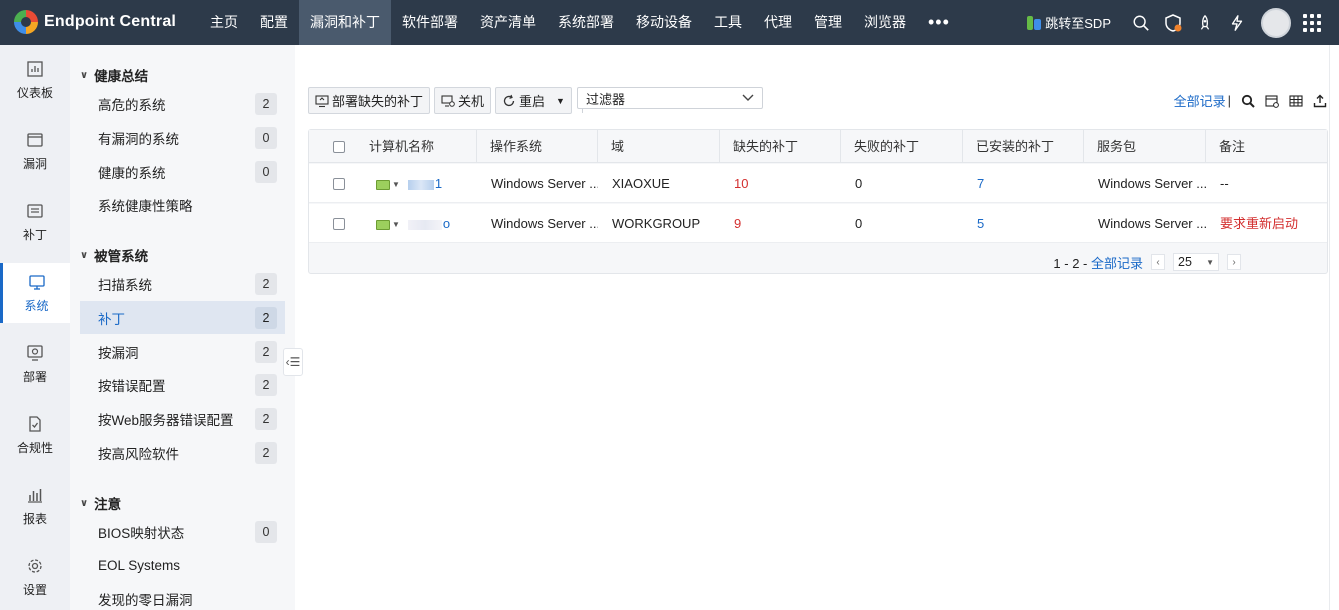 This screenshot has height=610, width=1339. What do you see at coordinates (182, 596) in the screenshot?
I see `sidebar-item-zero-day: 发现的零日漏洞` at bounding box center [182, 596].